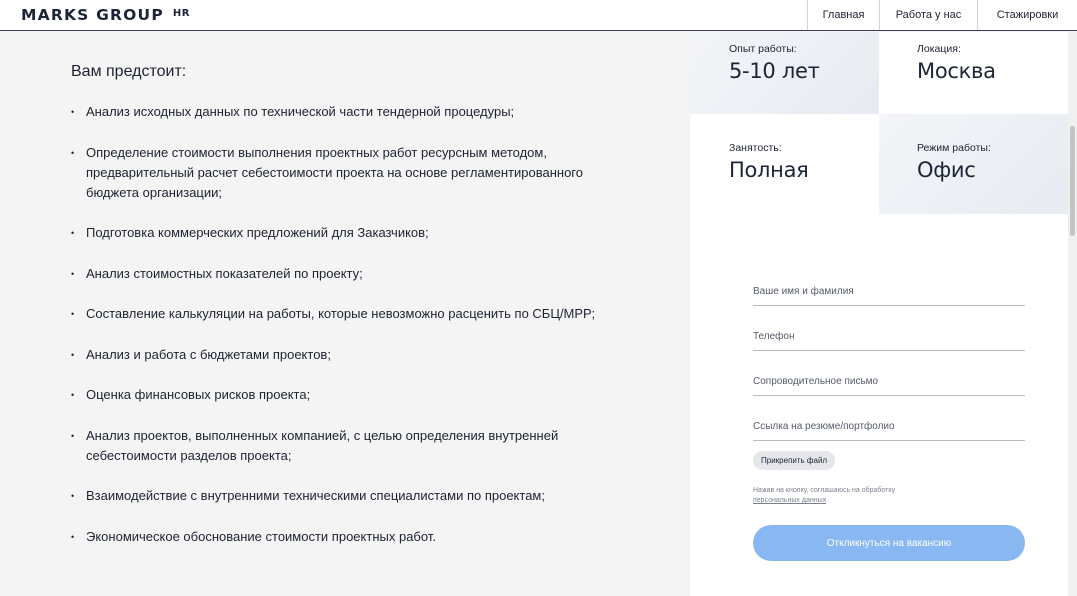 The height and width of the screenshot is (596, 1077). I want to click on scrollbar-thumb, so click(1072, 181).